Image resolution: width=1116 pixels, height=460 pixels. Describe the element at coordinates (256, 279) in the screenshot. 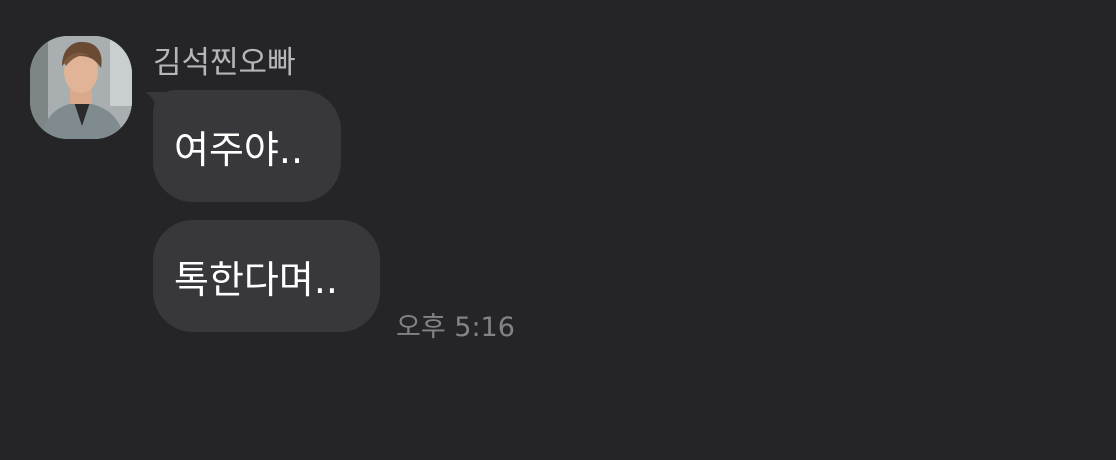

I see `message-text: 톡한다며..` at that location.